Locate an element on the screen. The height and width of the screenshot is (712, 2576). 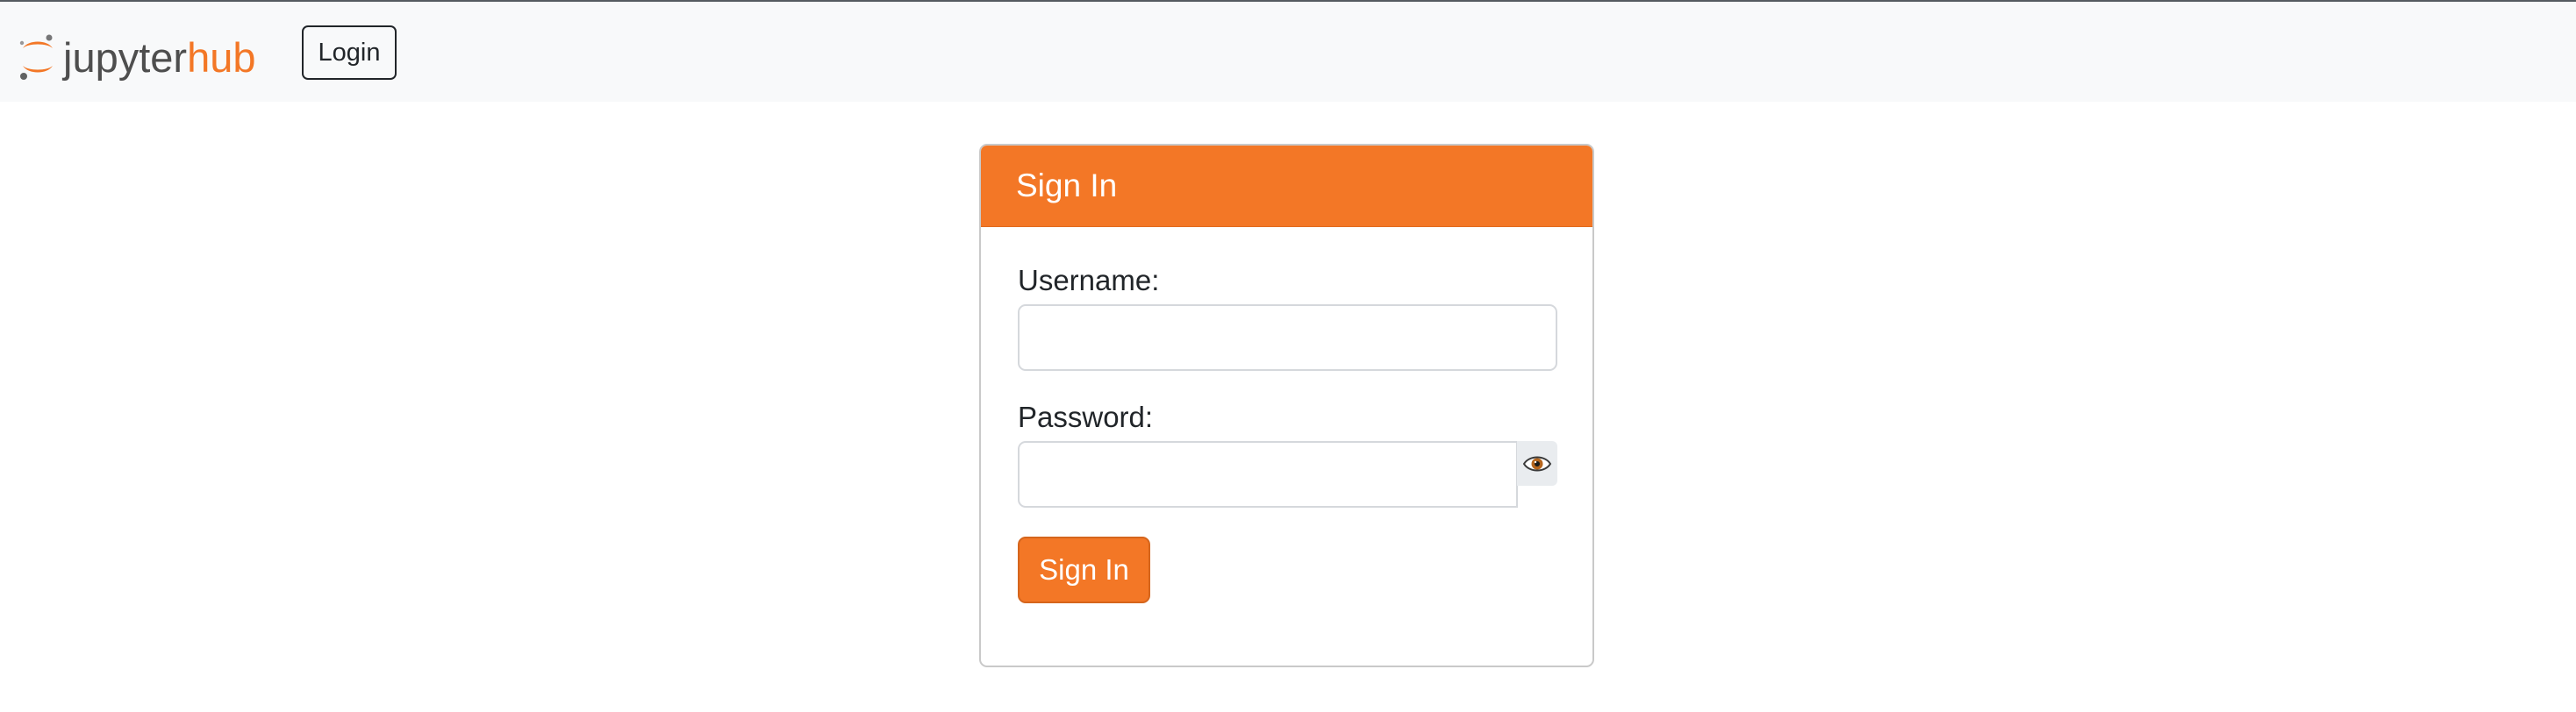
jupyterhub-logo: jupyterhub is located at coordinates (149, 57).